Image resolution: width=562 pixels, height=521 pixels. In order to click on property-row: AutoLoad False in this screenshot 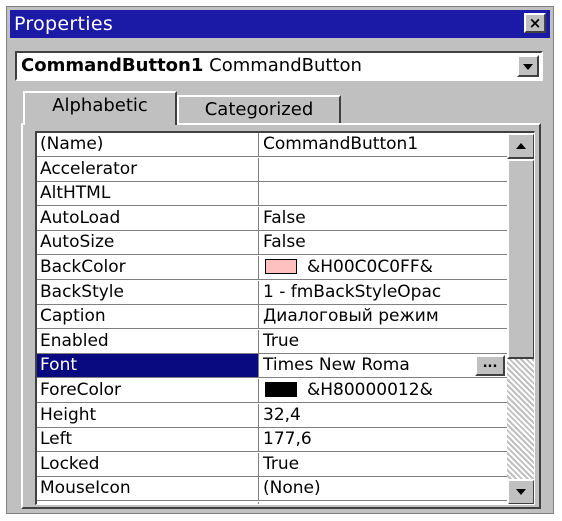, I will do `click(272, 218)`.